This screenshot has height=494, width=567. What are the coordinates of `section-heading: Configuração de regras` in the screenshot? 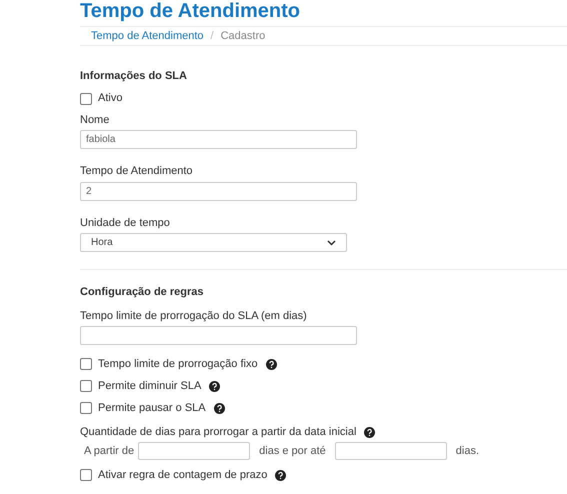 It's located at (142, 292).